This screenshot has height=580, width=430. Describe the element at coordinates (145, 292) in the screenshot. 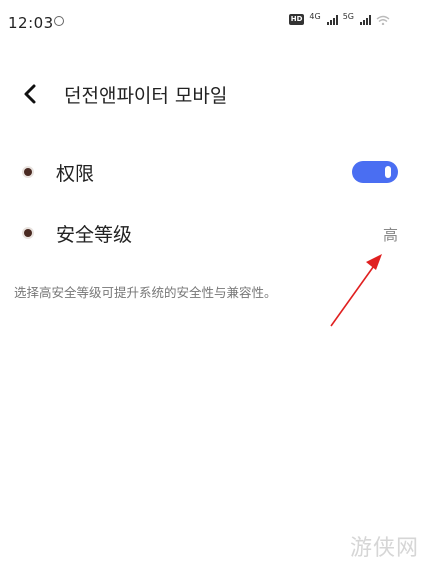

I see `security-description: 选择高安全等级可提升系统的安全性与兼容性。` at that location.